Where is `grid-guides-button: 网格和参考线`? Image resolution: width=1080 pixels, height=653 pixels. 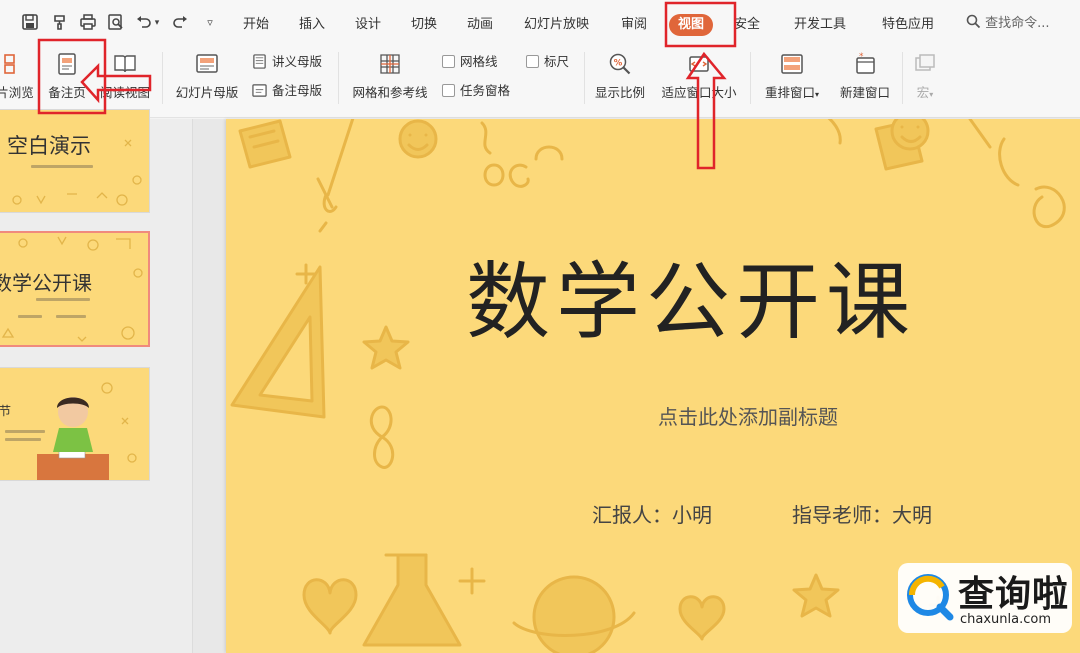 grid-guides-button: 网格和参考线 is located at coordinates (390, 76).